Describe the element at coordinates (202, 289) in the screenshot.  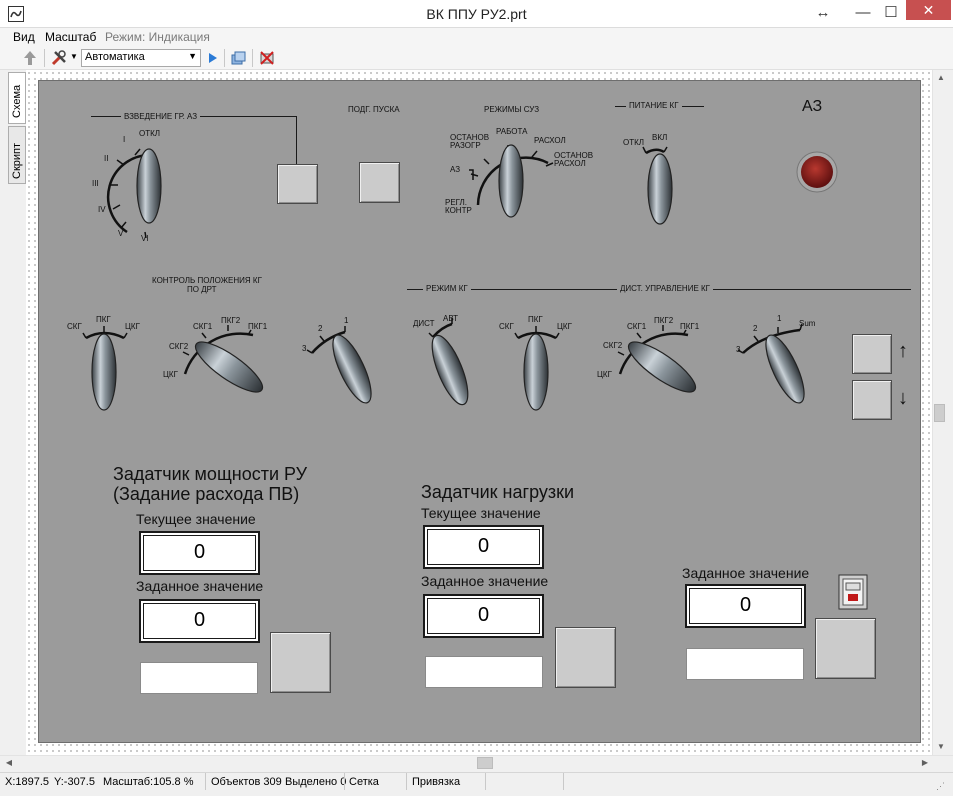
I see `kg-control-title-2: ПО ДРТ` at that location.